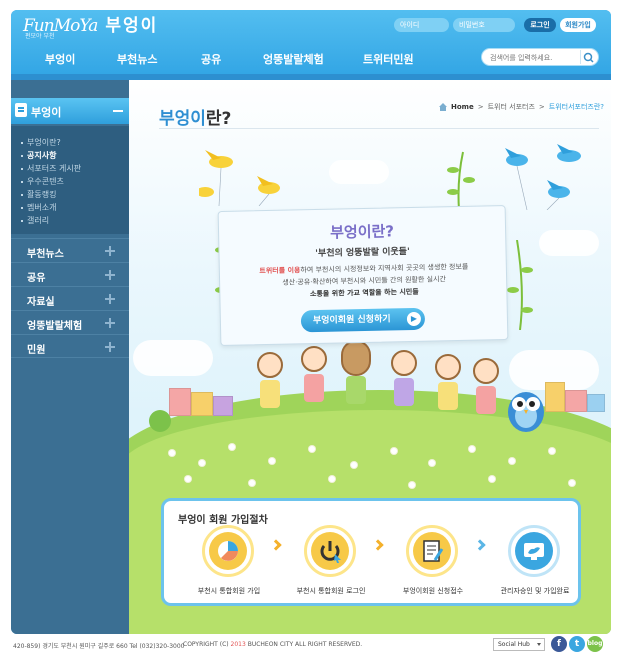 This screenshot has width=631, height=658. Describe the element at coordinates (238, 644) in the screenshot. I see `copyright-year: 2013` at that location.